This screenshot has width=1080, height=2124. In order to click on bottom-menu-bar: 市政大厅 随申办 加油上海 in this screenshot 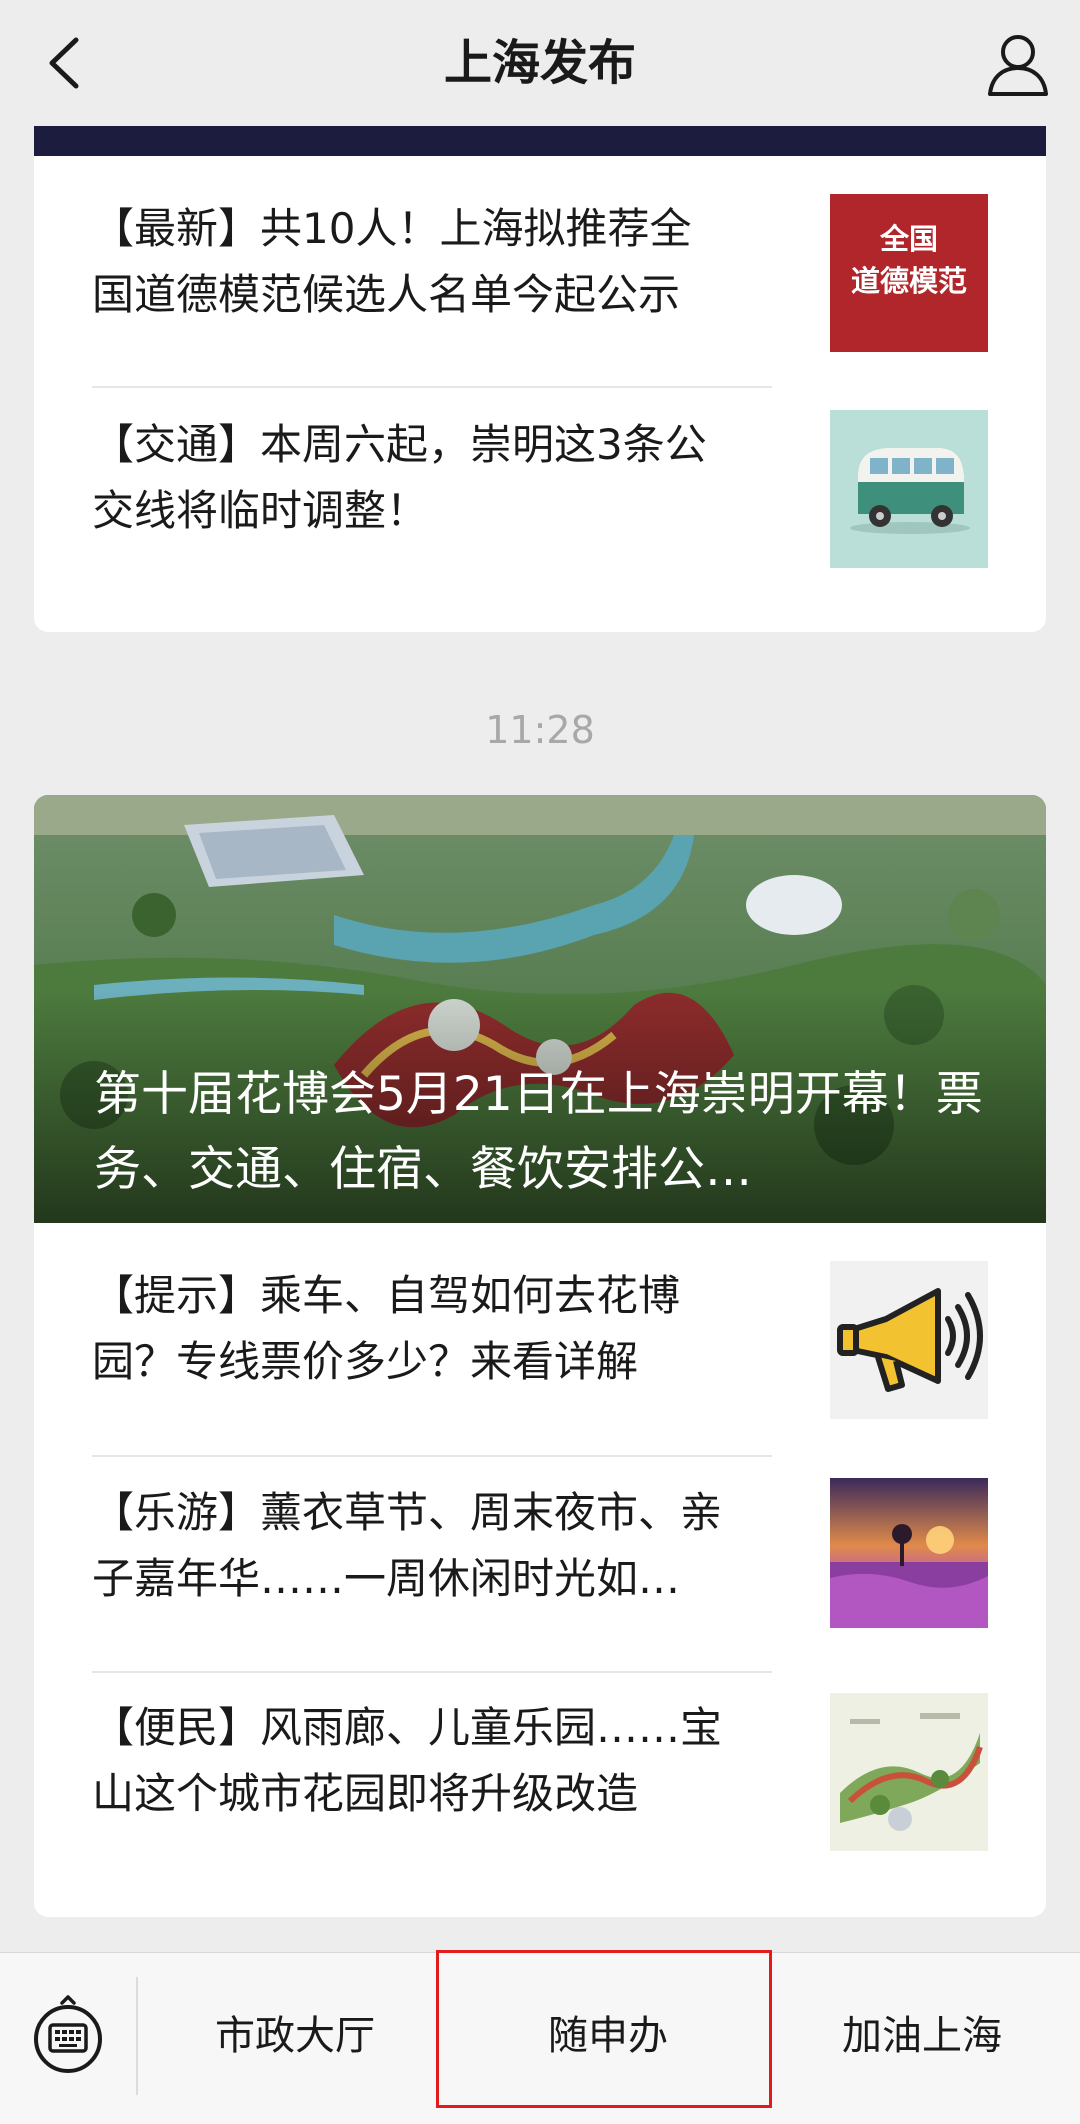, I will do `click(540, 2038)`.